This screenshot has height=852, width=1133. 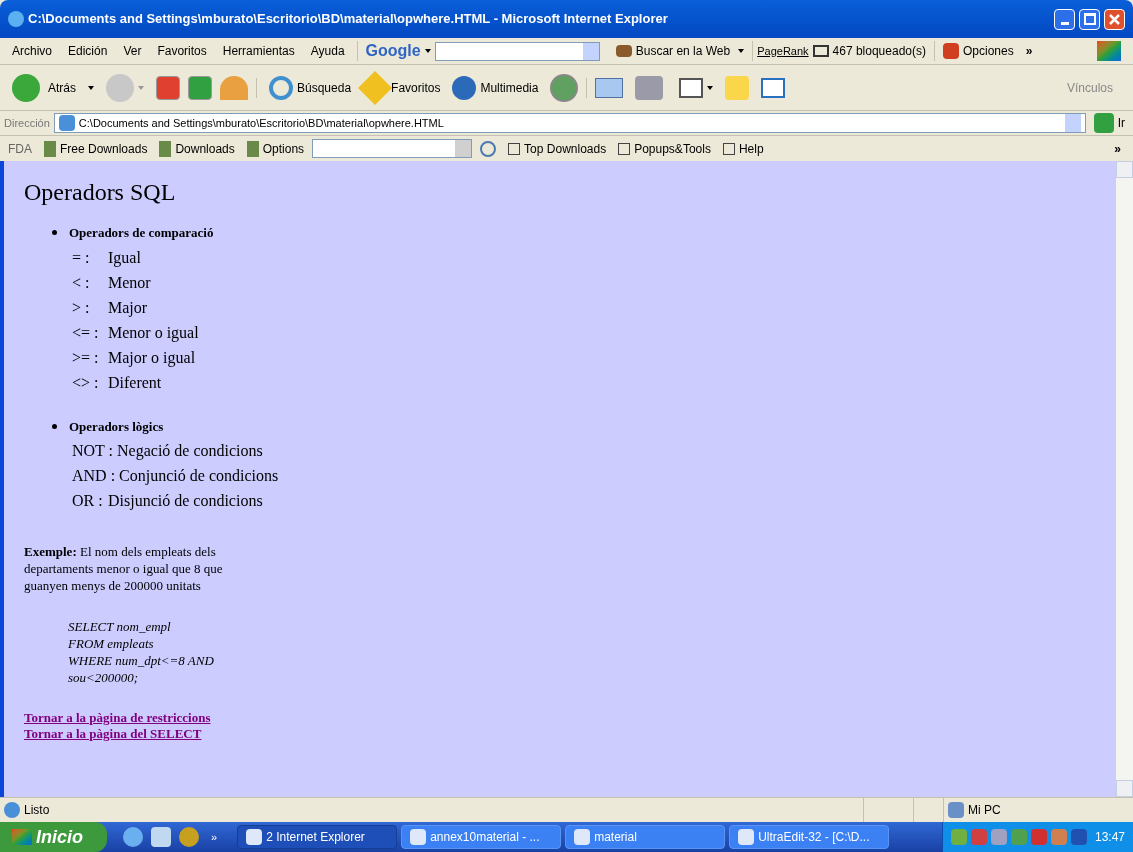 What do you see at coordinates (86, 357) in the screenshot?
I see `operator-symbol: >= :` at bounding box center [86, 357].